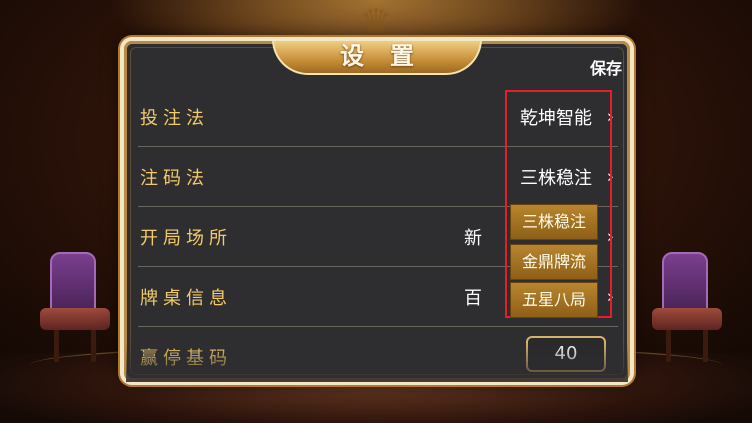  I want to click on setting-label: 牌桌信息, so click(186, 298).